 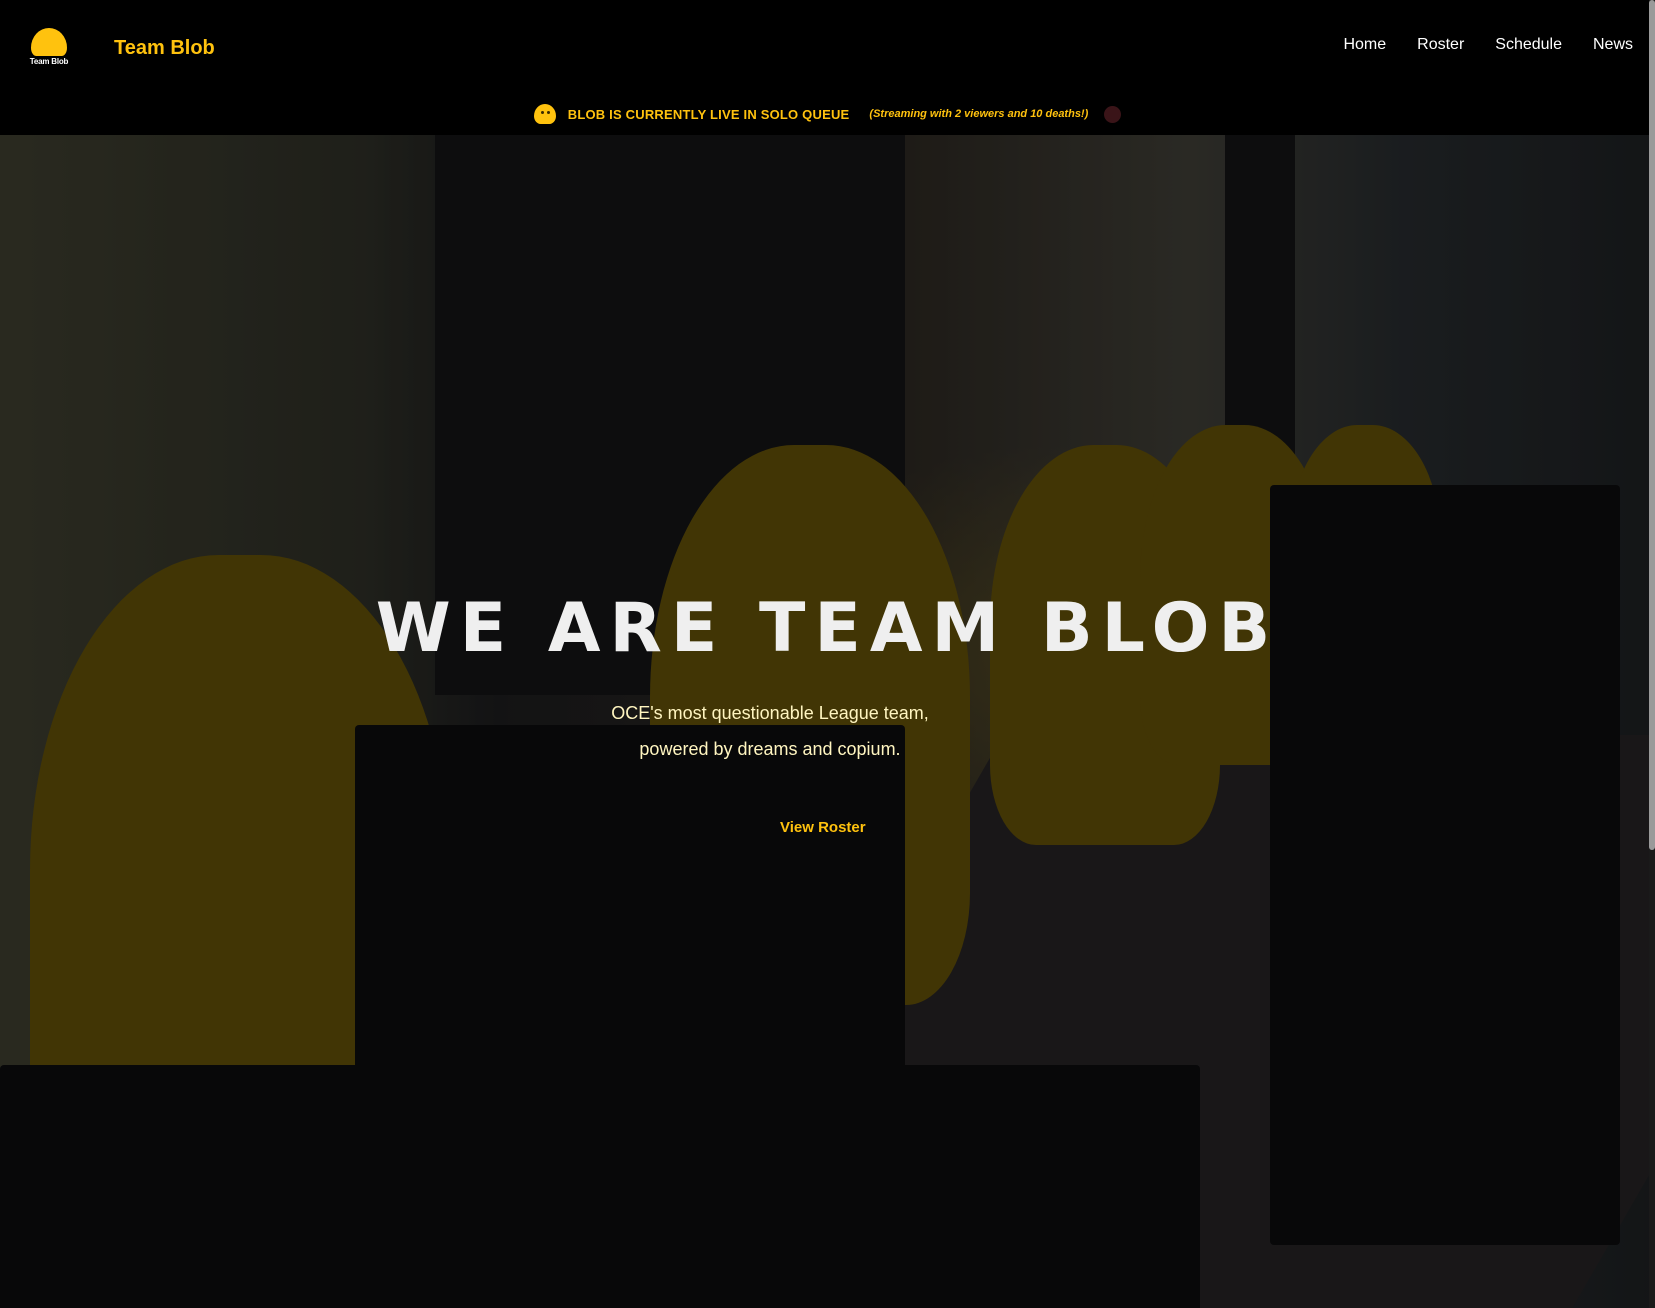 What do you see at coordinates (1613, 45) in the screenshot?
I see `nav-news: News` at bounding box center [1613, 45].